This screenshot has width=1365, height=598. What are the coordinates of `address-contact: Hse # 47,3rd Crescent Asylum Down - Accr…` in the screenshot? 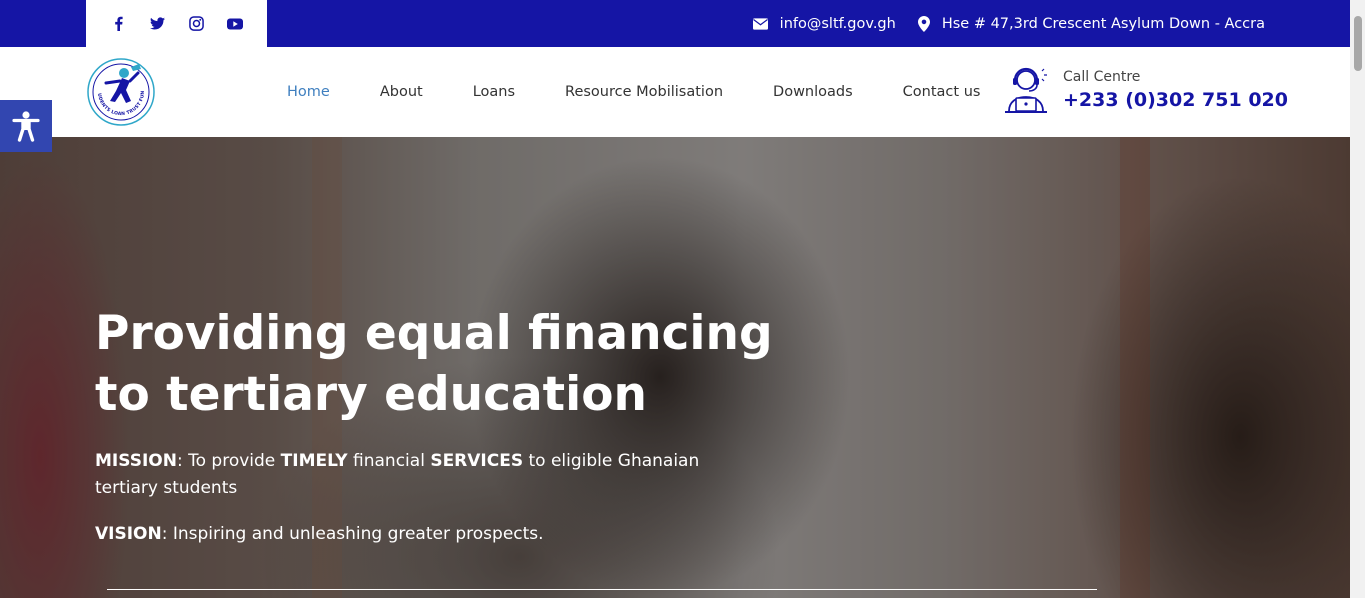 It's located at (1091, 23).